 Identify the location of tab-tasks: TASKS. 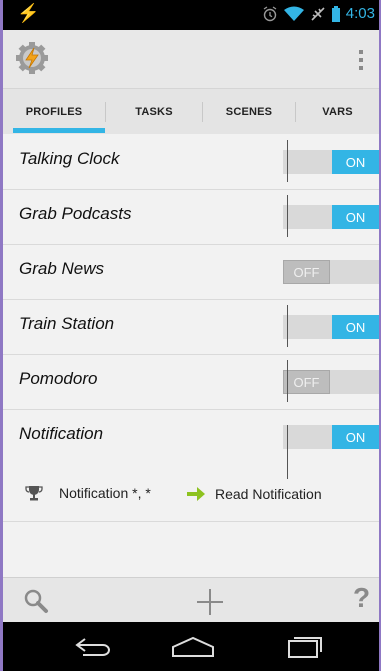
(154, 112).